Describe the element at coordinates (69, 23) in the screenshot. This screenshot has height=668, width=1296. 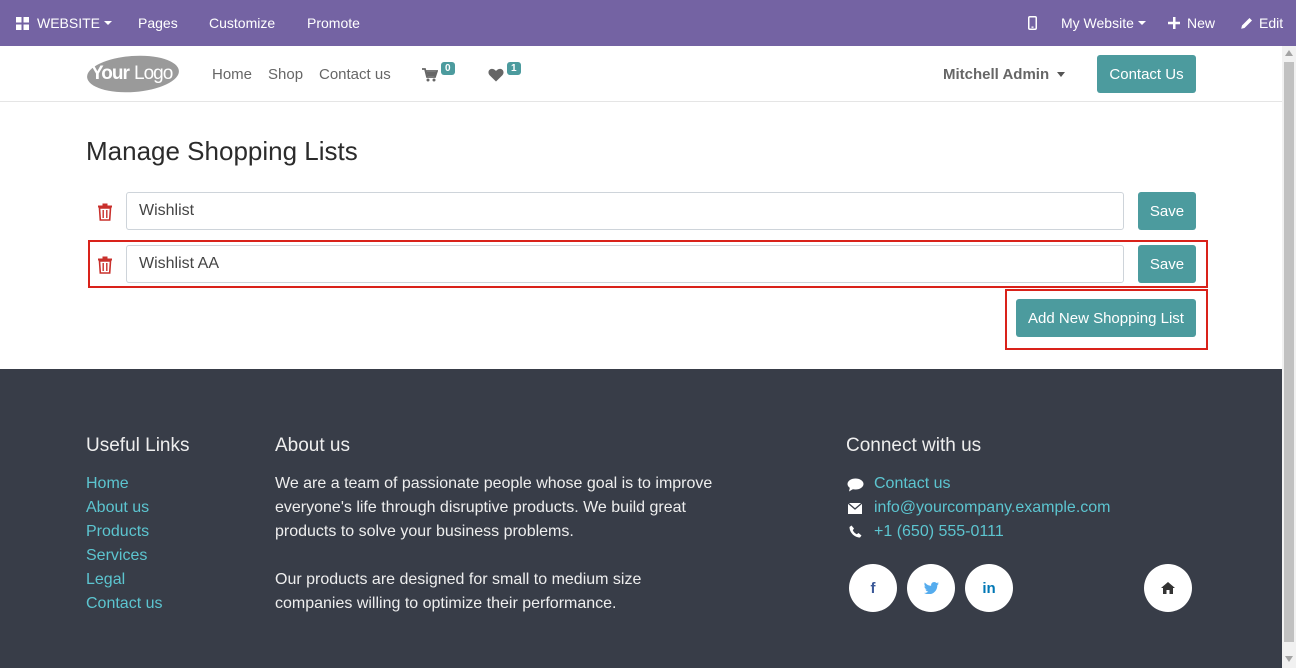
I see `website-menu-label: WEBSITE` at that location.